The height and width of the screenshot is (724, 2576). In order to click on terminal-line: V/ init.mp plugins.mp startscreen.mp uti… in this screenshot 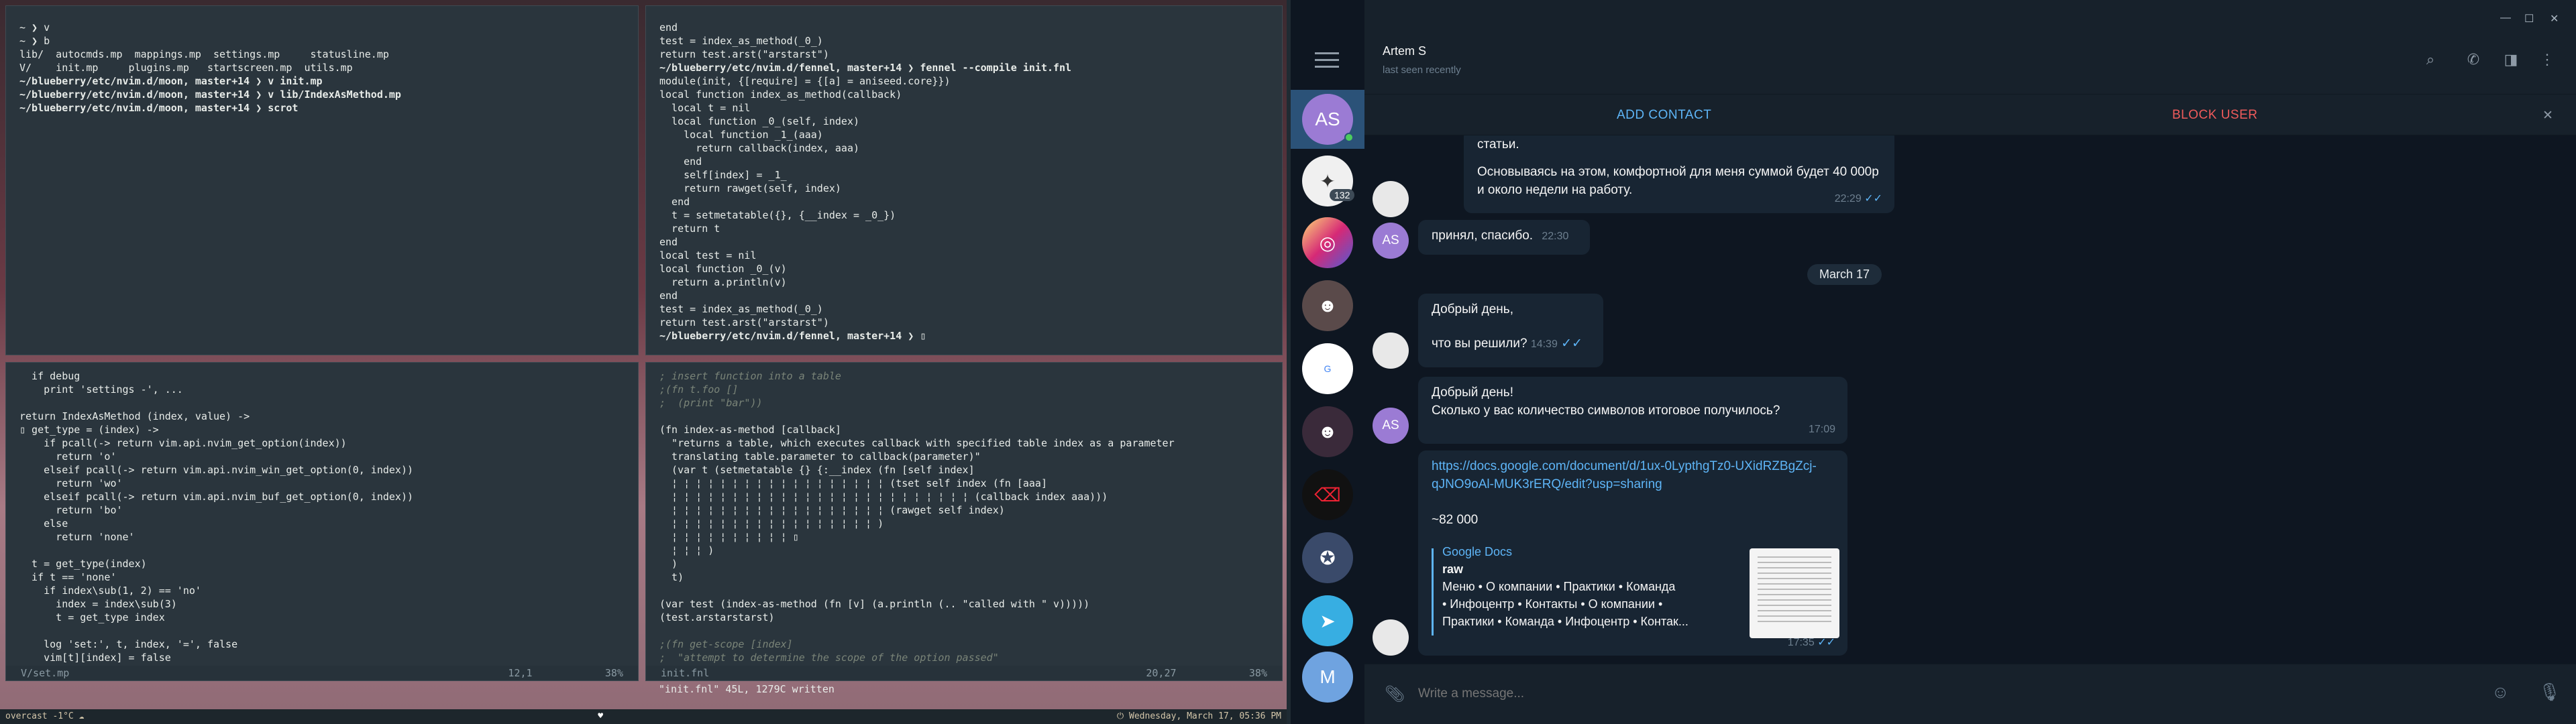, I will do `click(186, 68)`.